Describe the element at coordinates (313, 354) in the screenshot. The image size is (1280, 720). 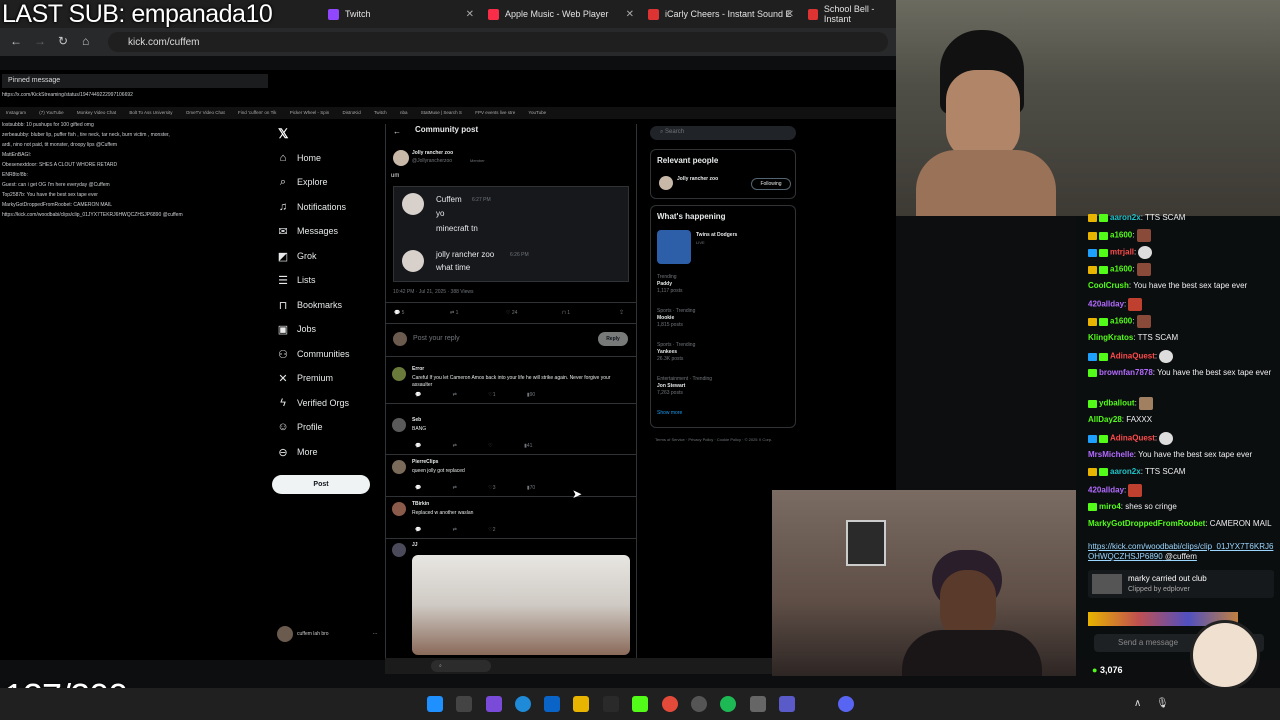
I see `nav-communities: ⚇ Communities` at that location.